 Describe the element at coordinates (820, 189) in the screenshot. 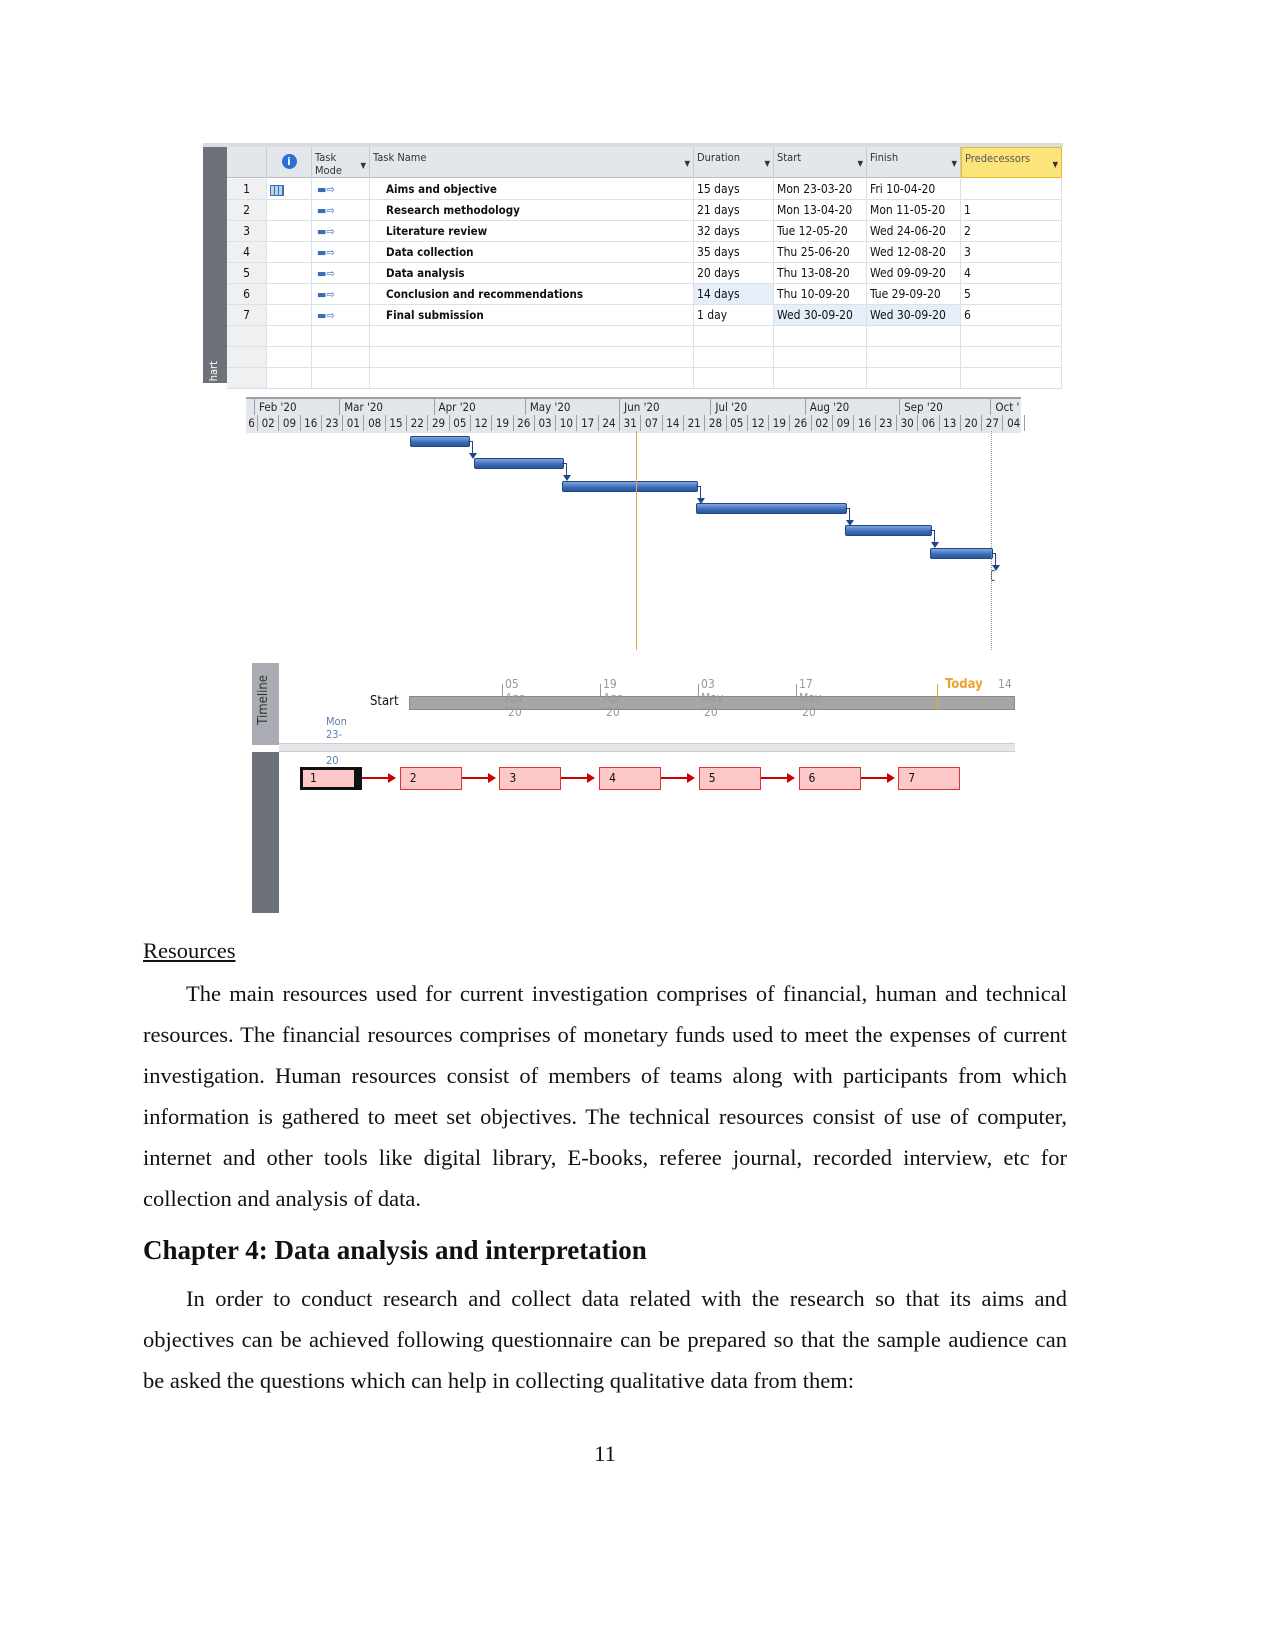

I see `start-cell: Mon 23-03-20` at that location.